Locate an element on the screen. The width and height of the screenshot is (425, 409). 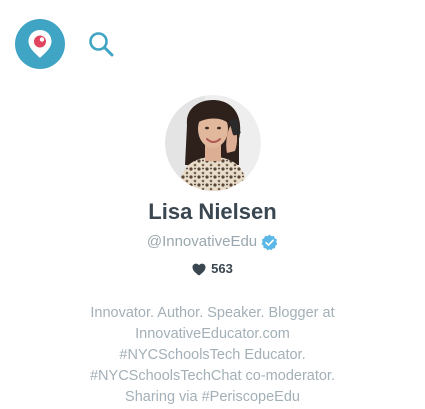
periscope-logo-button is located at coordinates (40, 44).